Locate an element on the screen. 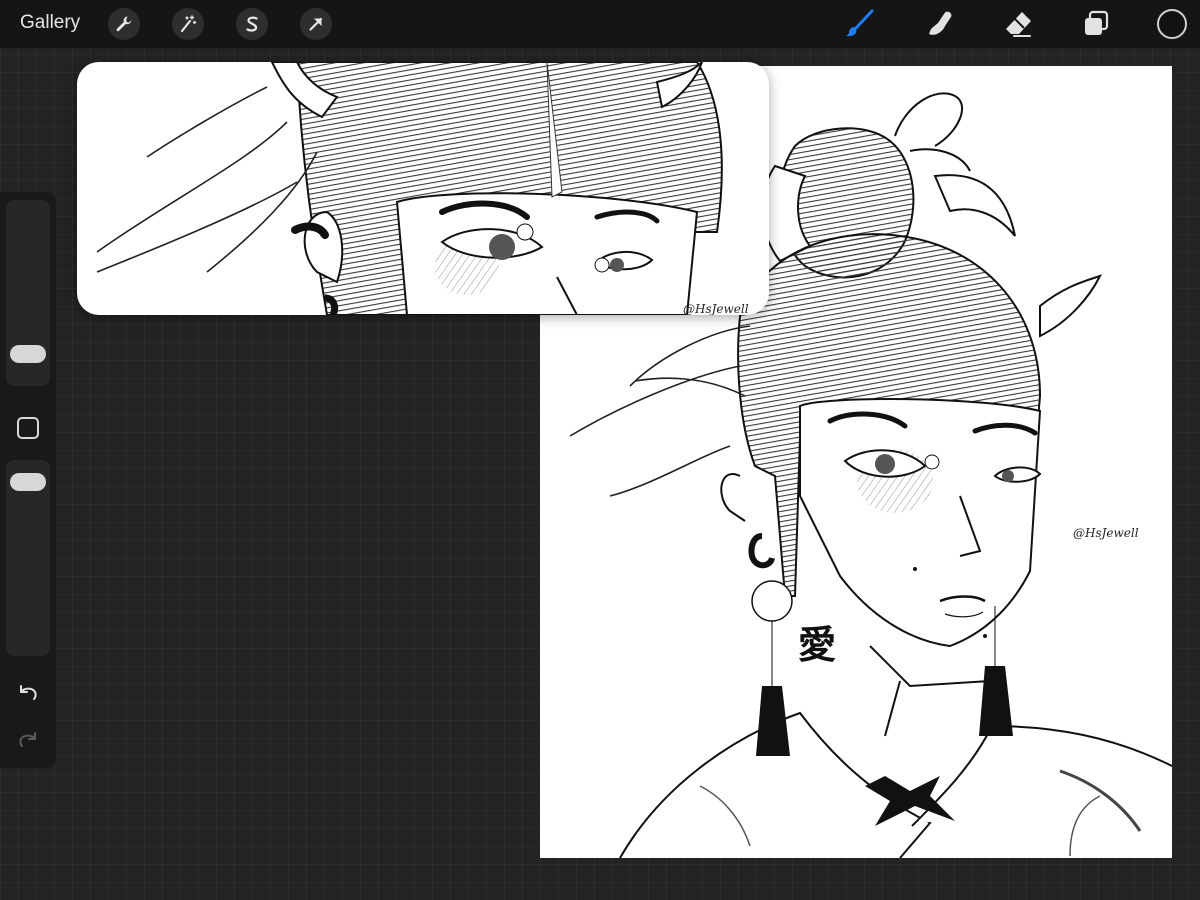  brush-icon is located at coordinates (860, 23).